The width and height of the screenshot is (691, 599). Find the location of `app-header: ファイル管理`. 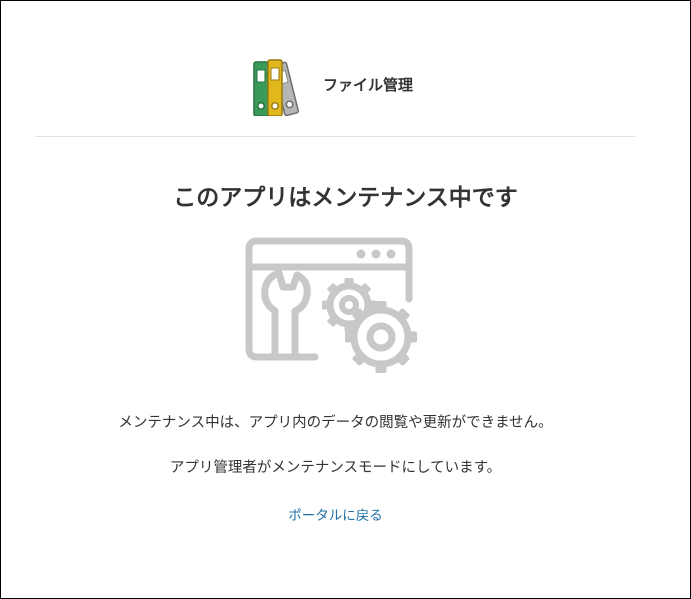

app-header: ファイル管理 is located at coordinates (345, 86).